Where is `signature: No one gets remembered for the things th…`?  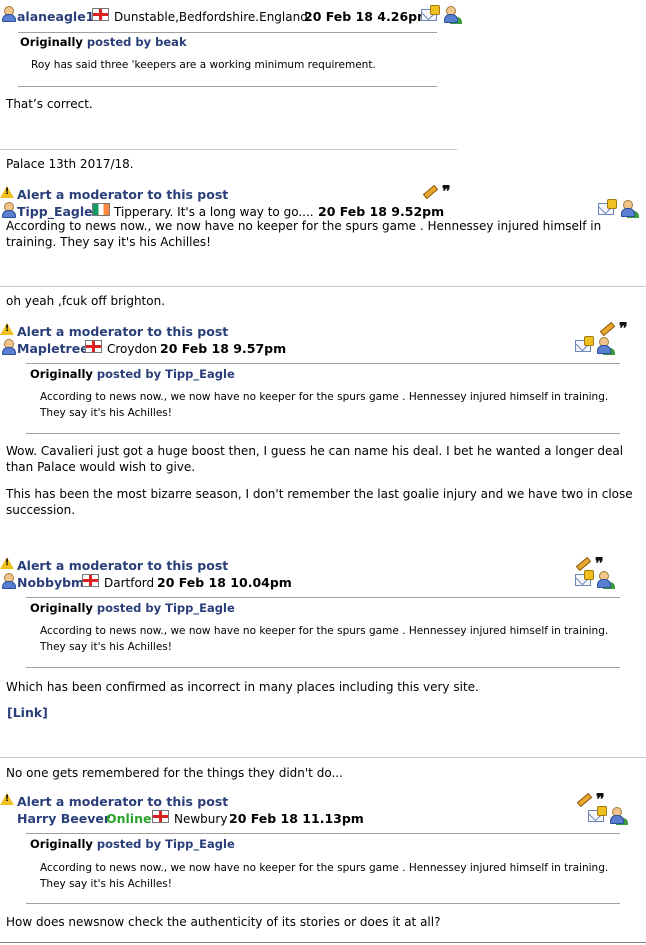
signature: No one gets remembered for the things th… is located at coordinates (174, 773).